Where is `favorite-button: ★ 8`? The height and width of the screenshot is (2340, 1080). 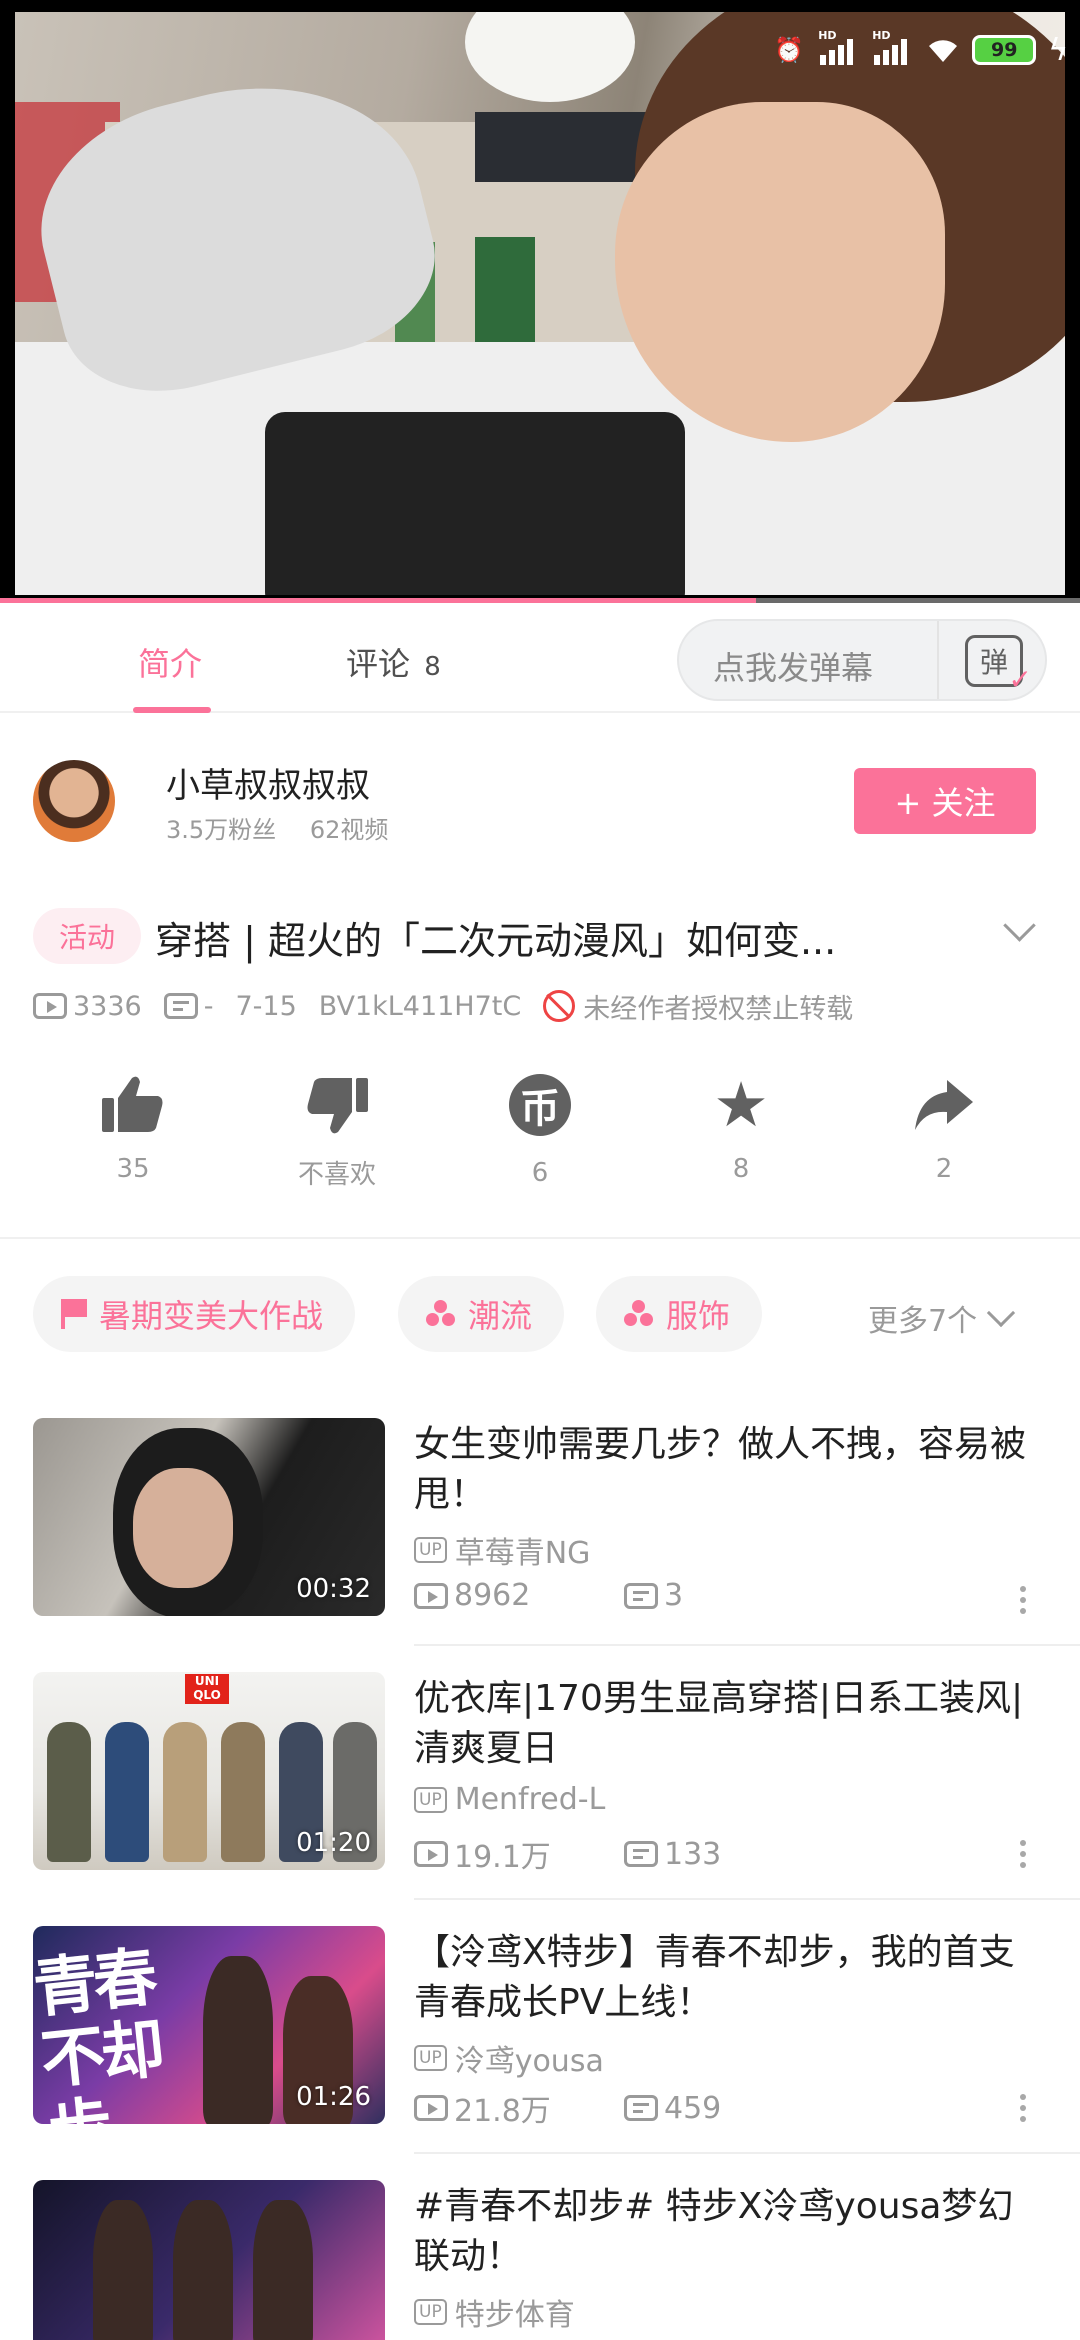 favorite-button: ★ 8 is located at coordinates (741, 1126).